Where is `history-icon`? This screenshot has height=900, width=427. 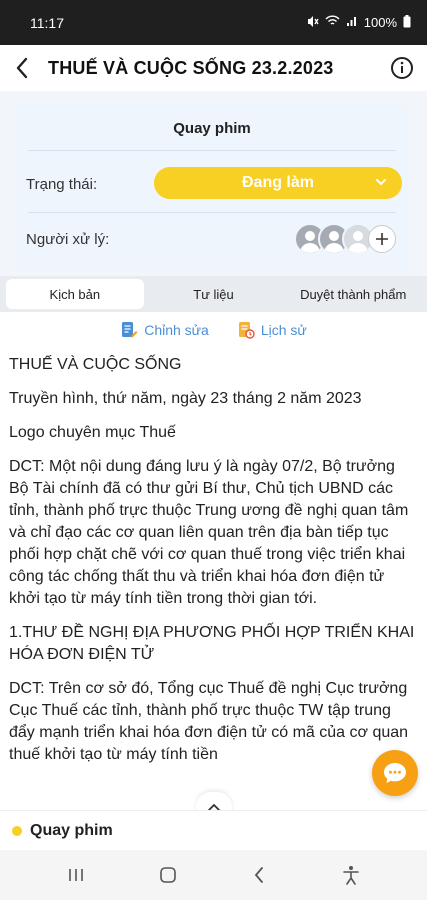 history-icon is located at coordinates (246, 330).